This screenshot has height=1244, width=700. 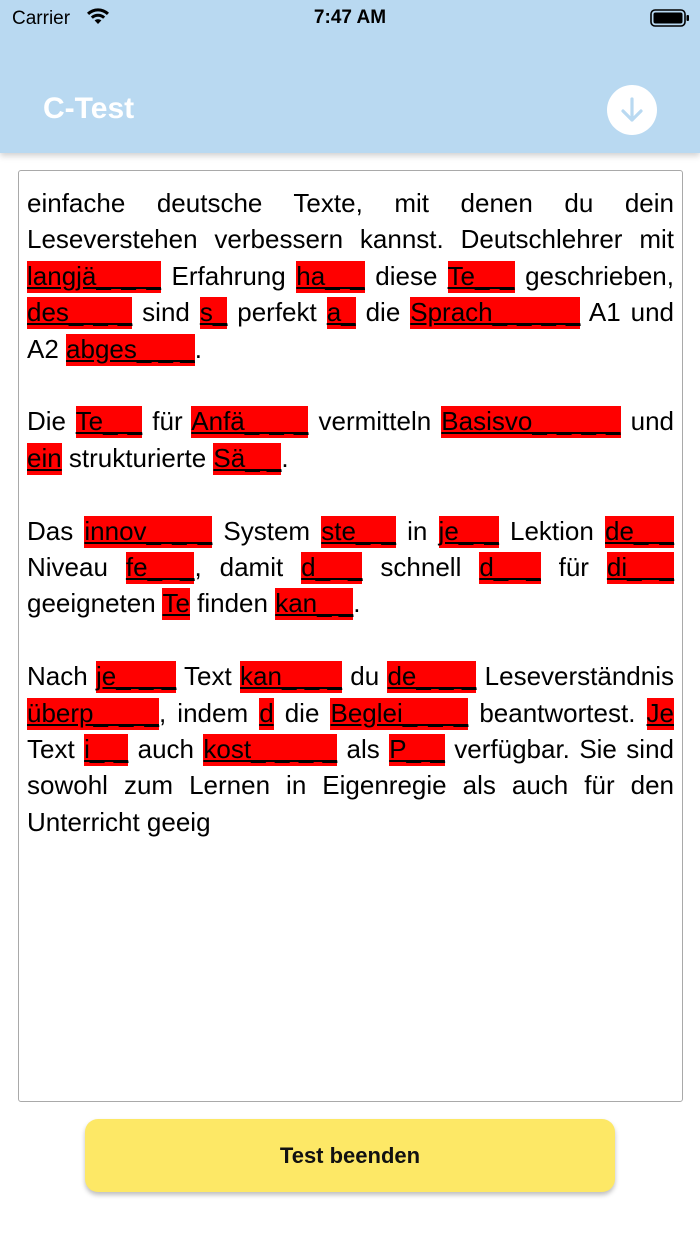 What do you see at coordinates (669, 18) in the screenshot?
I see `battery-icon` at bounding box center [669, 18].